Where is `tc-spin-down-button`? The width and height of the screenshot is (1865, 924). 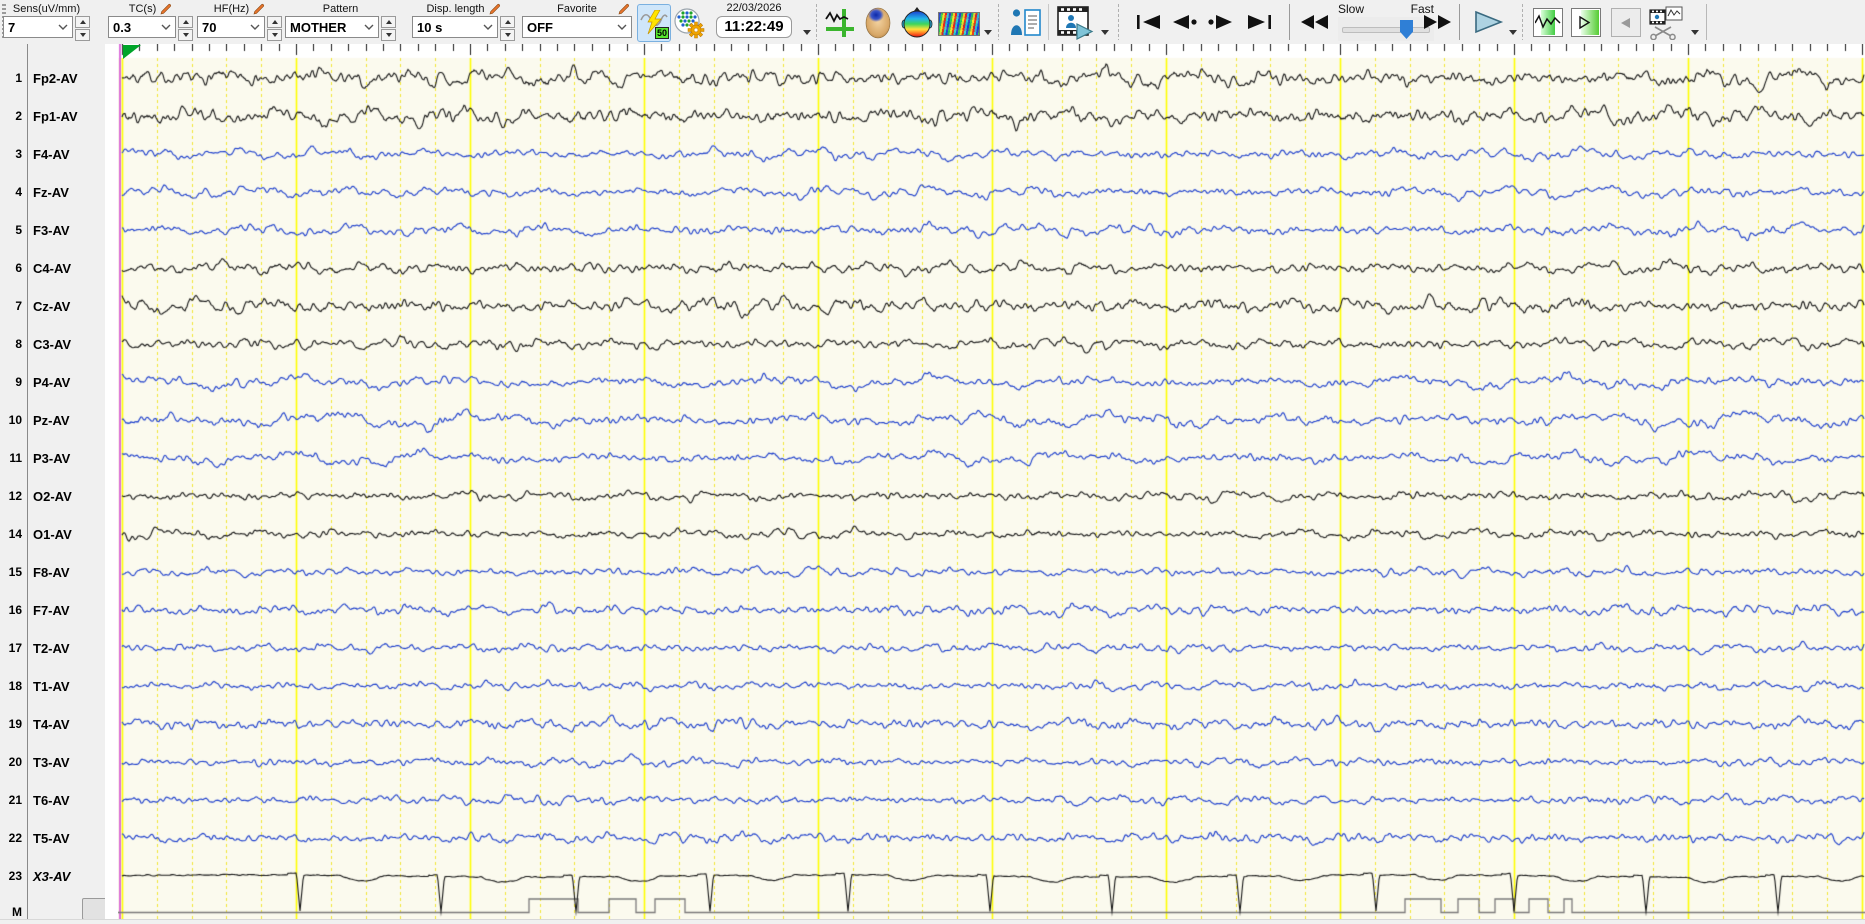
tc-spin-down-button is located at coordinates (185, 35).